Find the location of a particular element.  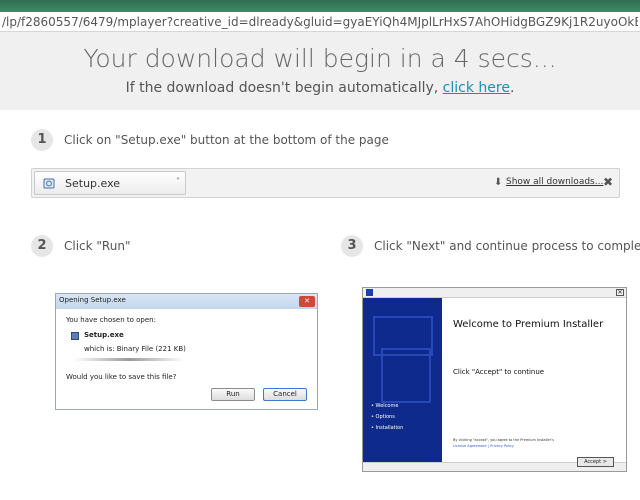

chevron-down-icon: ˅ is located at coordinates (178, 181).